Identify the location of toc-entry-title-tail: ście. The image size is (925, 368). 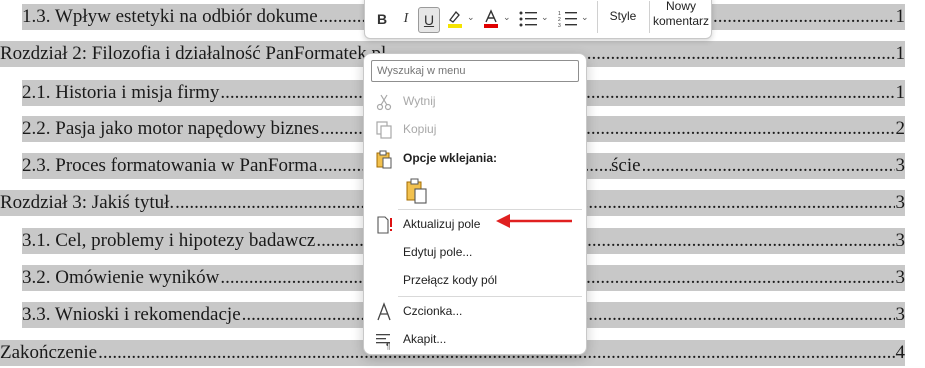
(627, 166).